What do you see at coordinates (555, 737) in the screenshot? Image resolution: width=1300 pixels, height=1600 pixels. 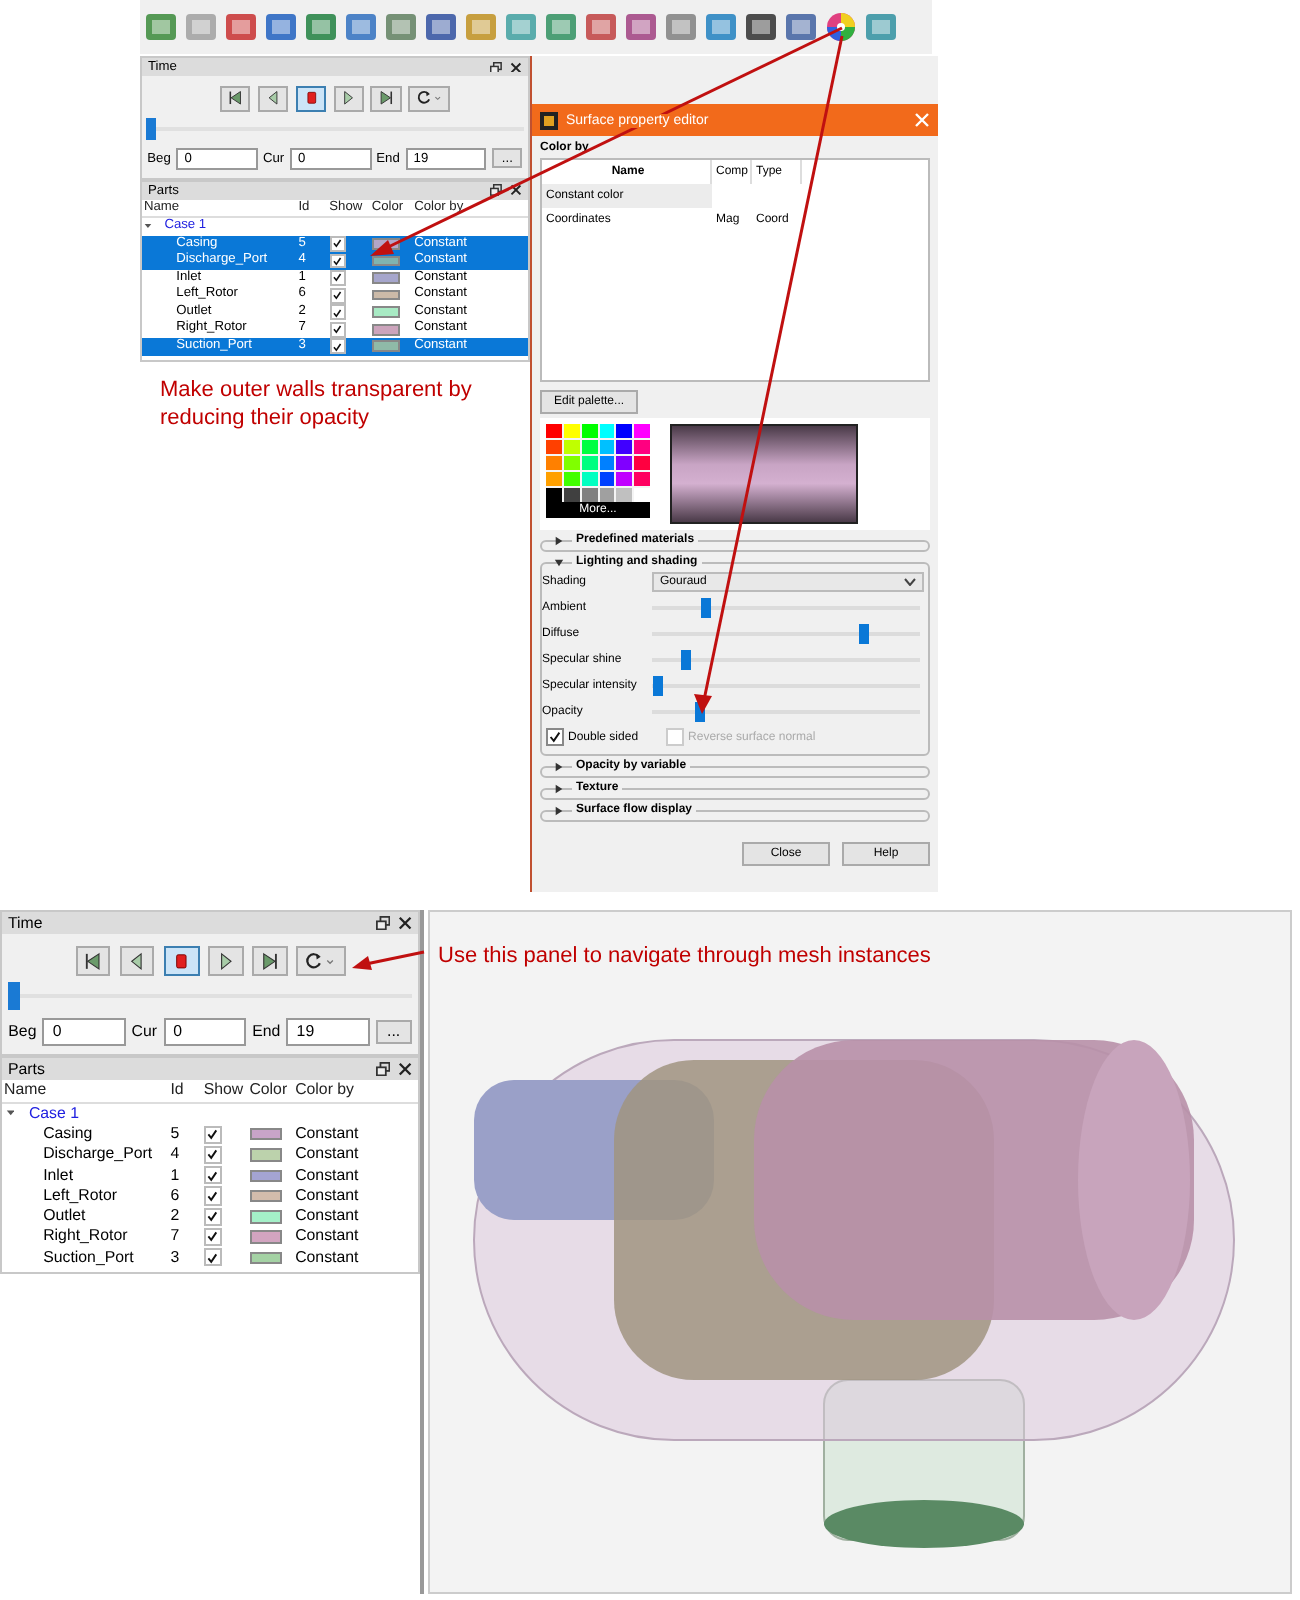 I see `checkbox` at bounding box center [555, 737].